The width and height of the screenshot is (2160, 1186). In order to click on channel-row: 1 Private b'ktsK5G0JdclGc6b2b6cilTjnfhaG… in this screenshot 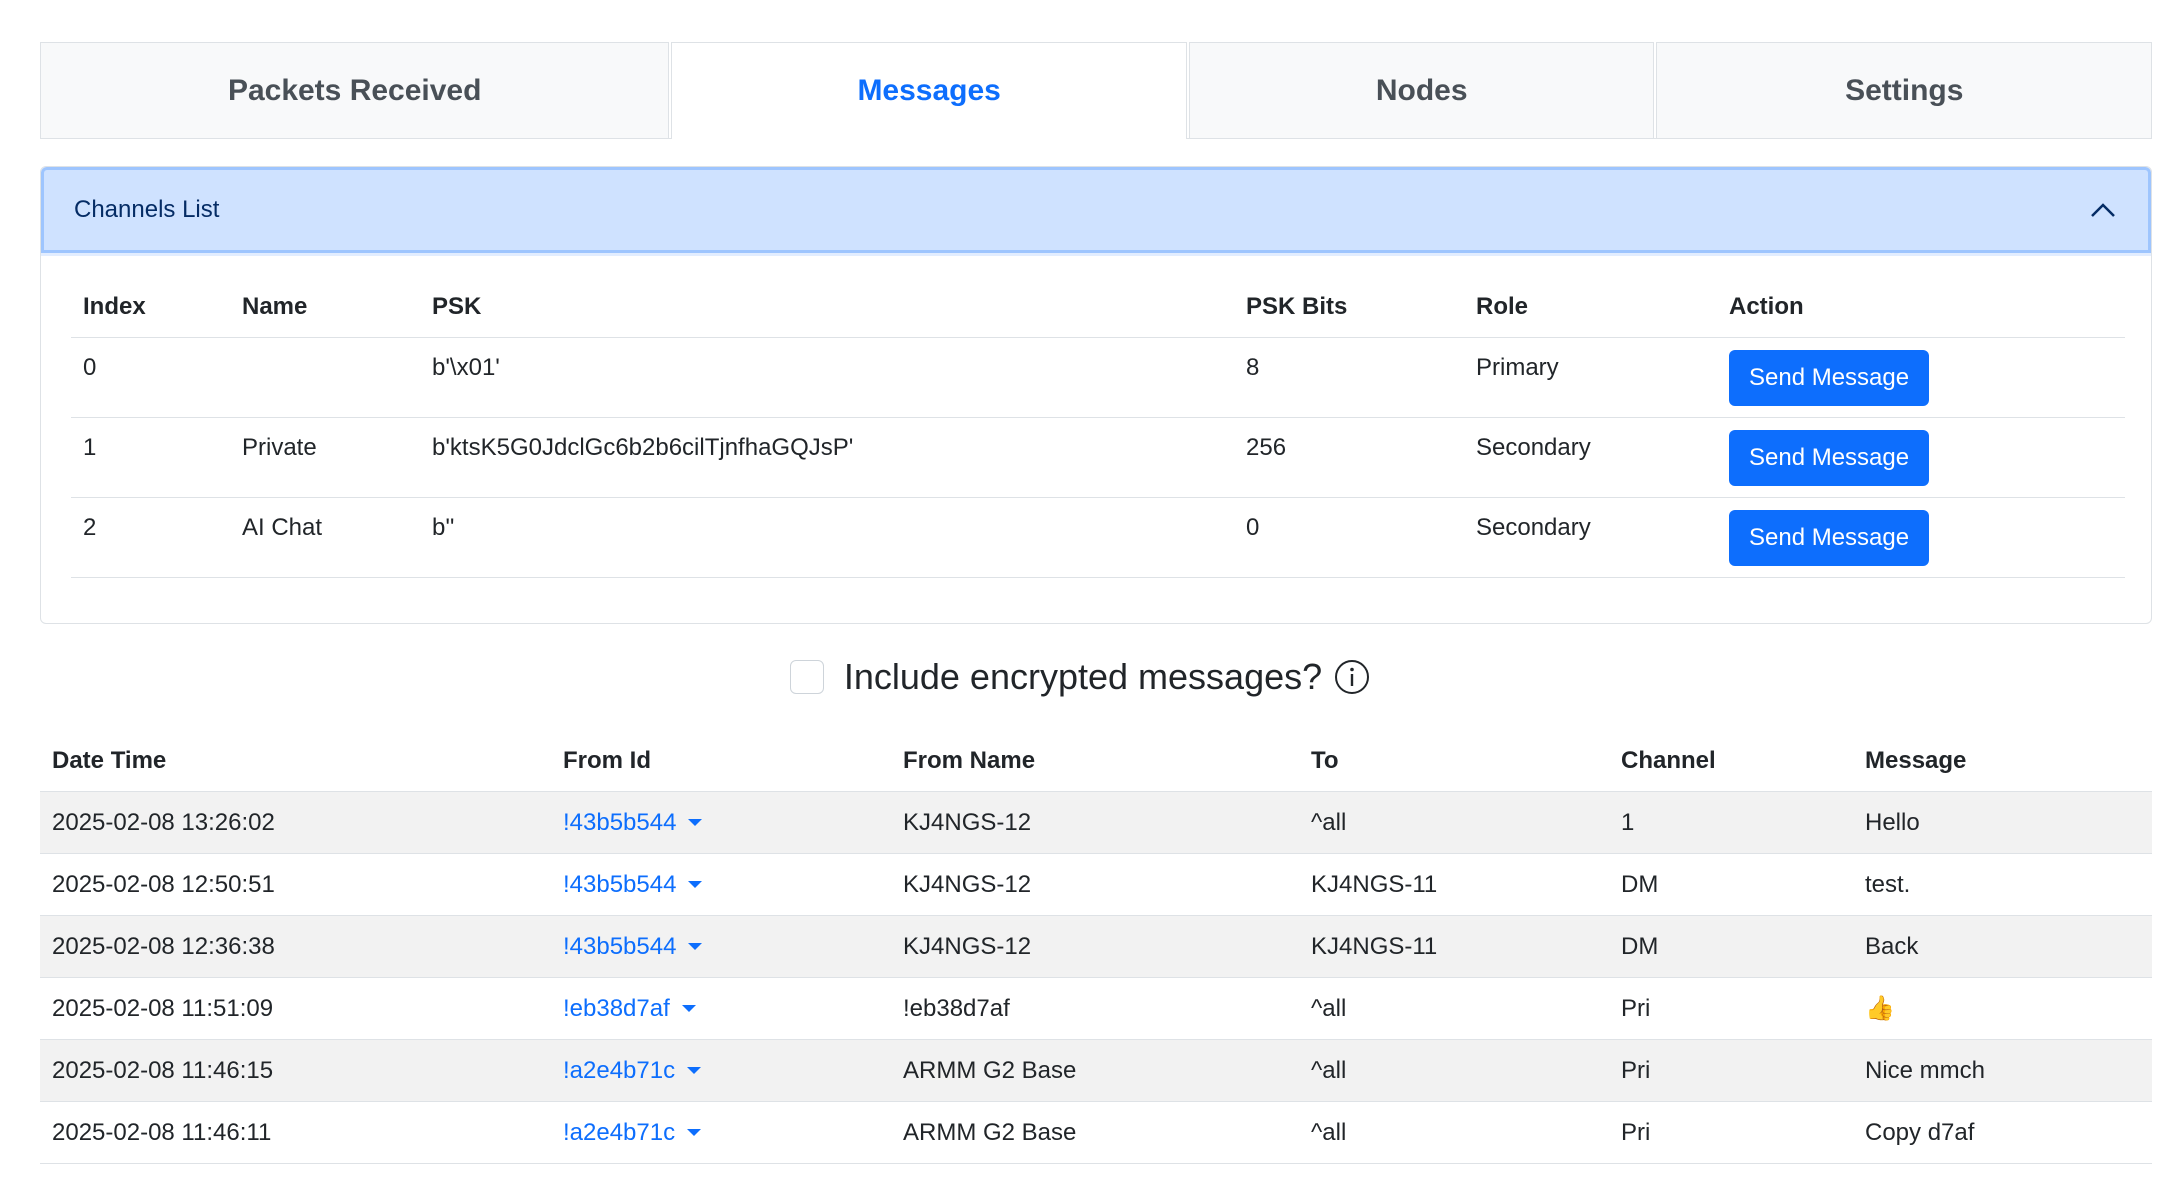, I will do `click(1098, 457)`.